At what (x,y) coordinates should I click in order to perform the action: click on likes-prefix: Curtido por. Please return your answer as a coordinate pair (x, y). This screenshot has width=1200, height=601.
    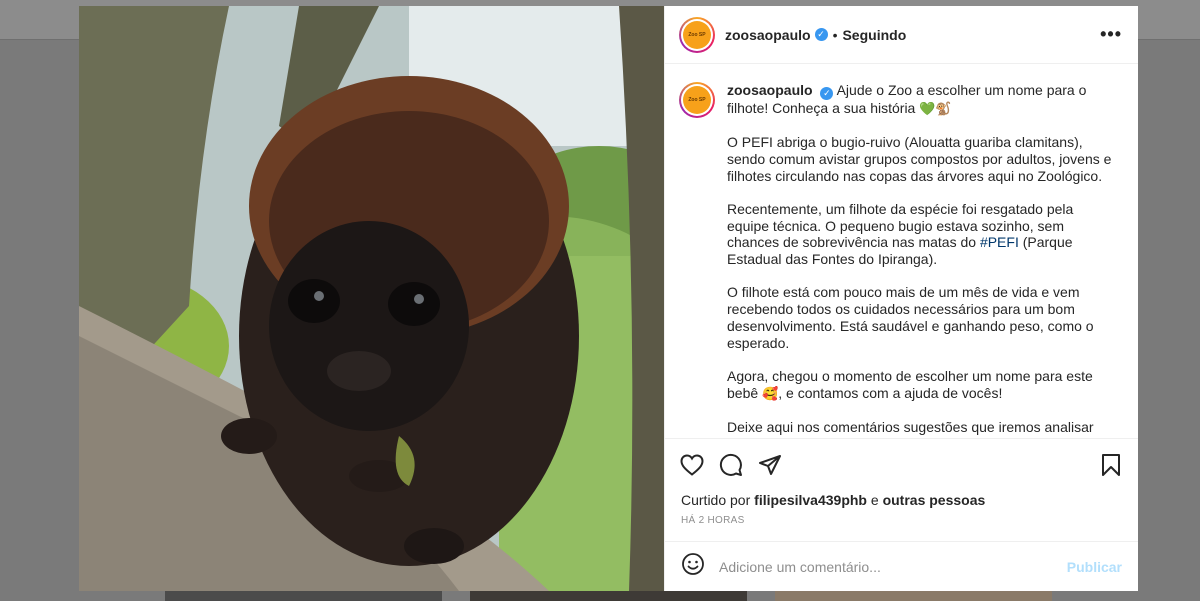
    Looking at the image, I should click on (716, 500).